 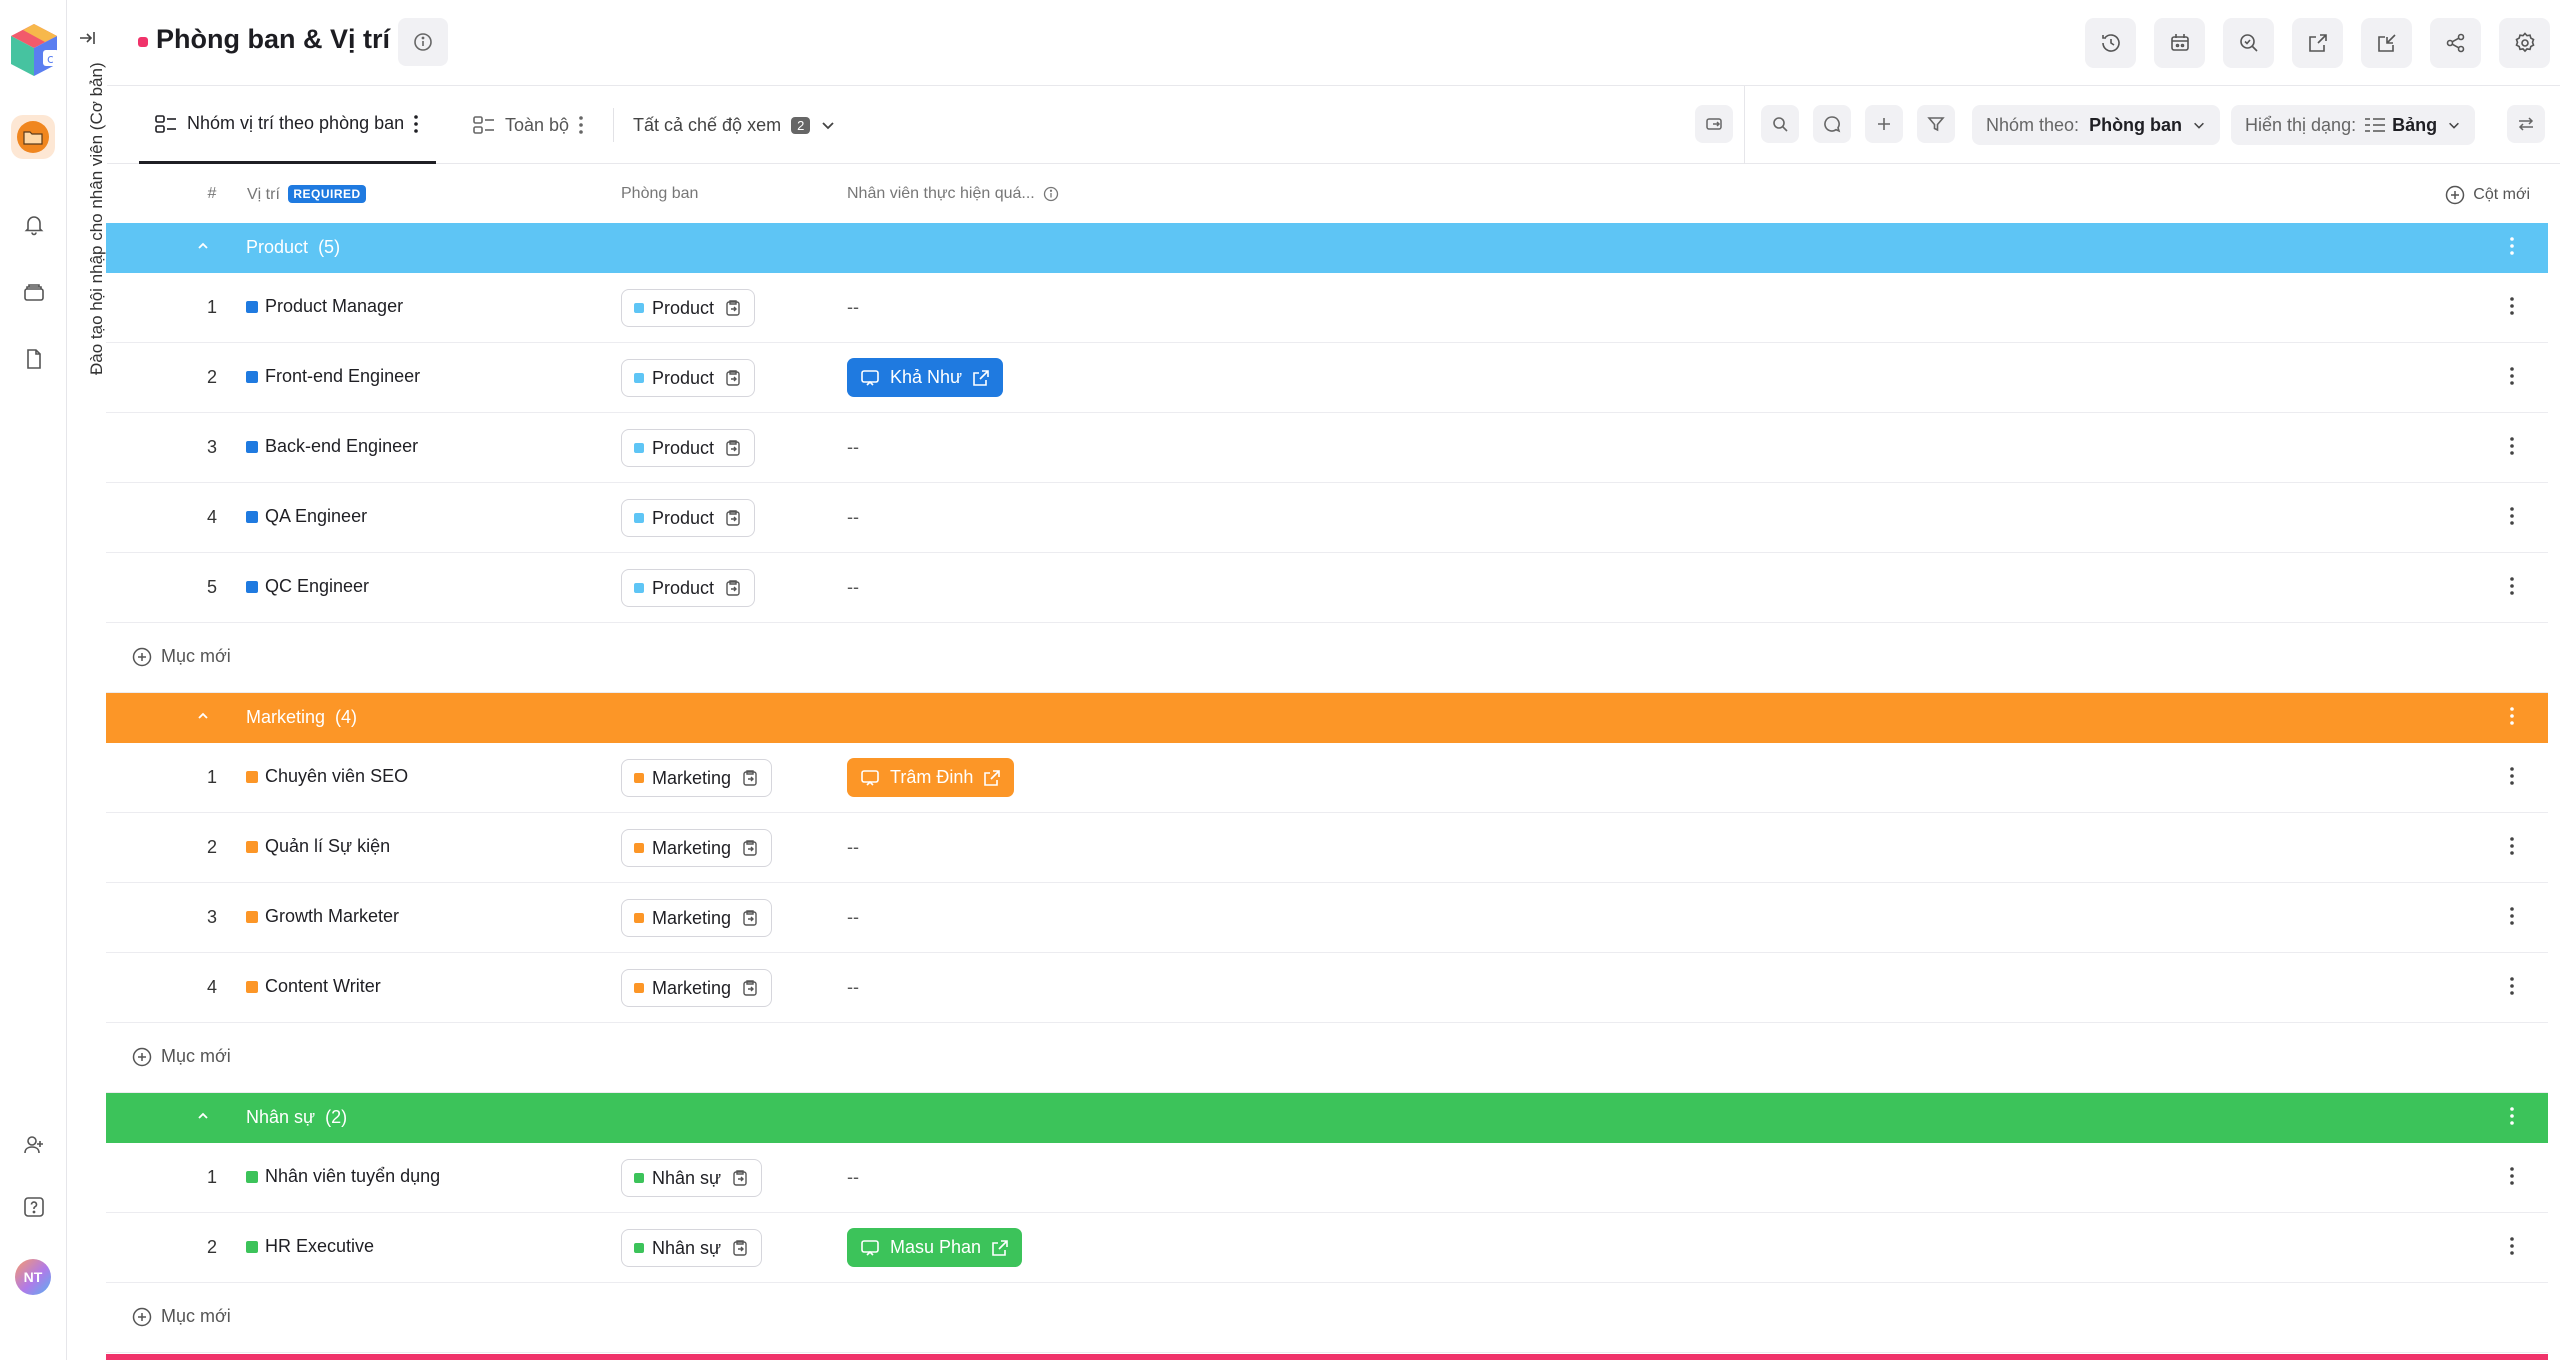 What do you see at coordinates (2179, 43) in the screenshot?
I see `automation-button` at bounding box center [2179, 43].